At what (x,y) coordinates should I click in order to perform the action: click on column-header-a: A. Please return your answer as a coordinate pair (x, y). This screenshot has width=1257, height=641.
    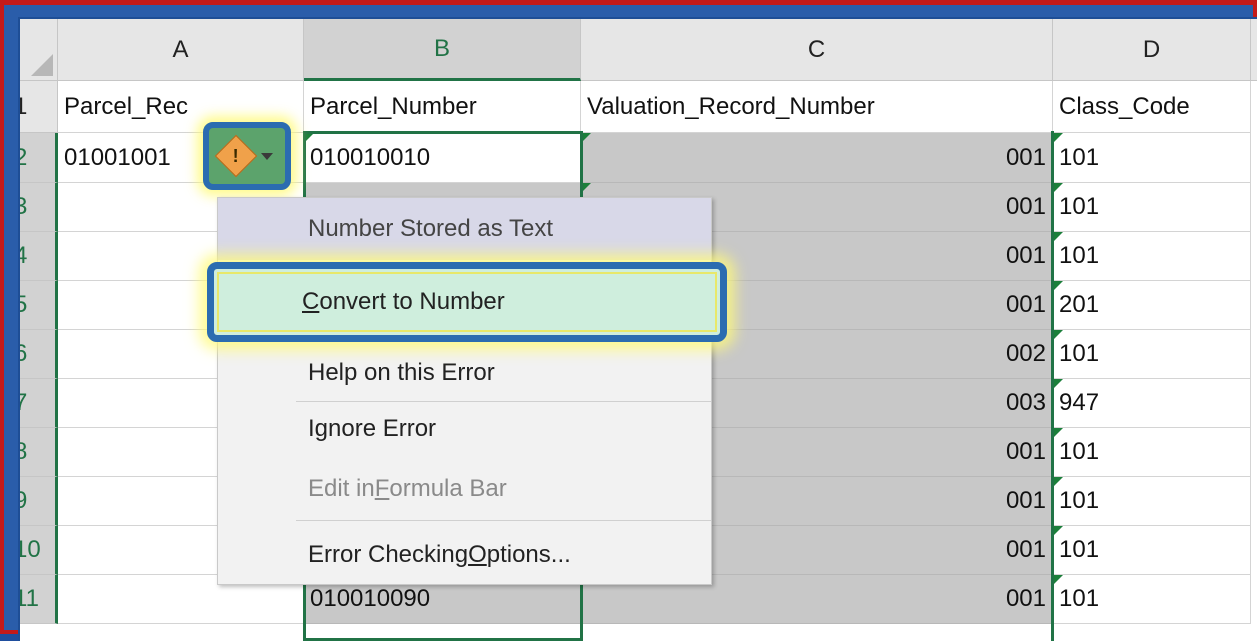
    Looking at the image, I should click on (181, 50).